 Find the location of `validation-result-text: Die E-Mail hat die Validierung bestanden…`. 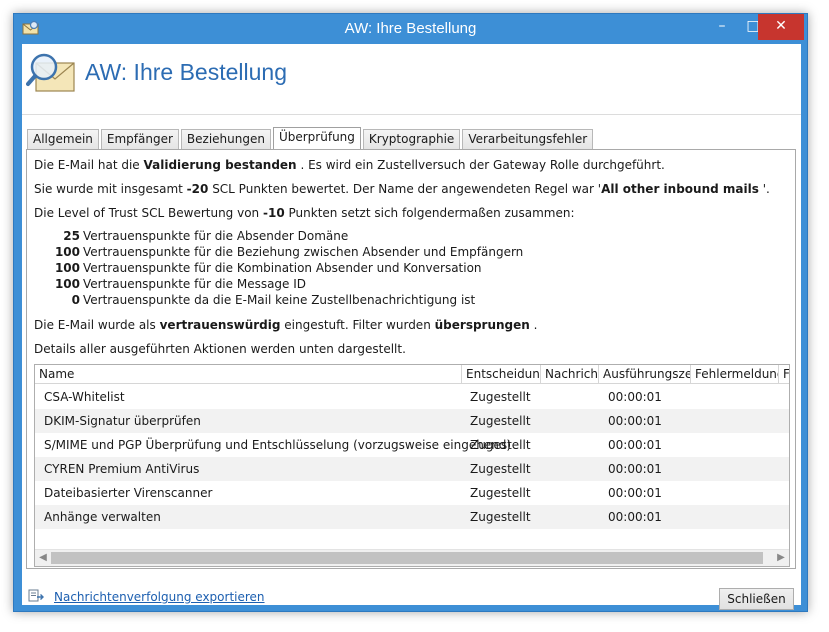

validation-result-text: Die E-Mail hat die Validierung bestanden… is located at coordinates (349, 165).